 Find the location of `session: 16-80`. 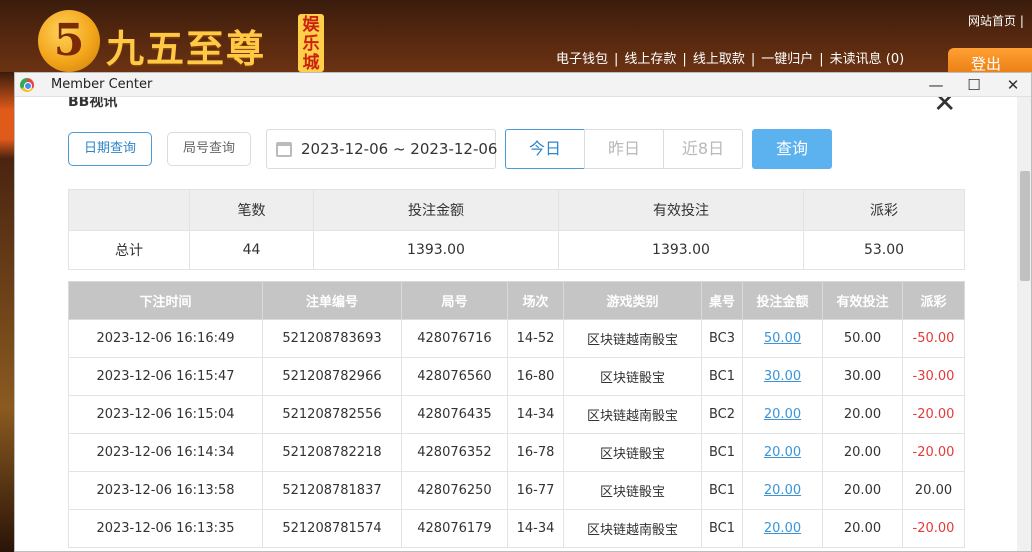

session: 16-80 is located at coordinates (535, 376).